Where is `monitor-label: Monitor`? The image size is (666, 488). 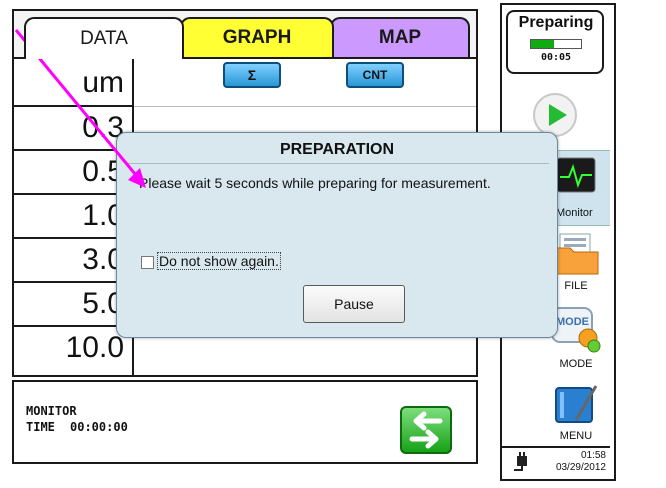
monitor-label: Monitor is located at coordinates (574, 213).